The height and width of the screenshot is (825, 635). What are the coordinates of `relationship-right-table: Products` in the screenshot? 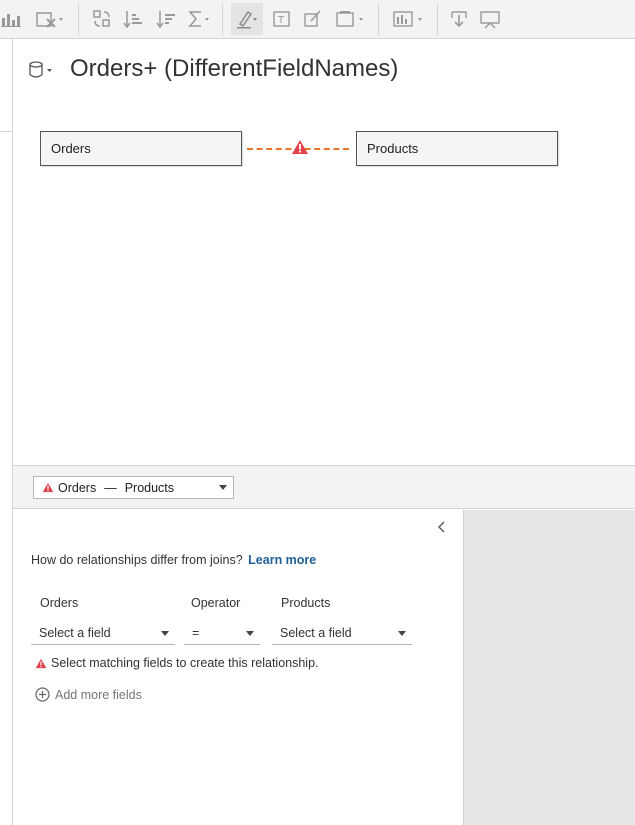 It's located at (149, 487).